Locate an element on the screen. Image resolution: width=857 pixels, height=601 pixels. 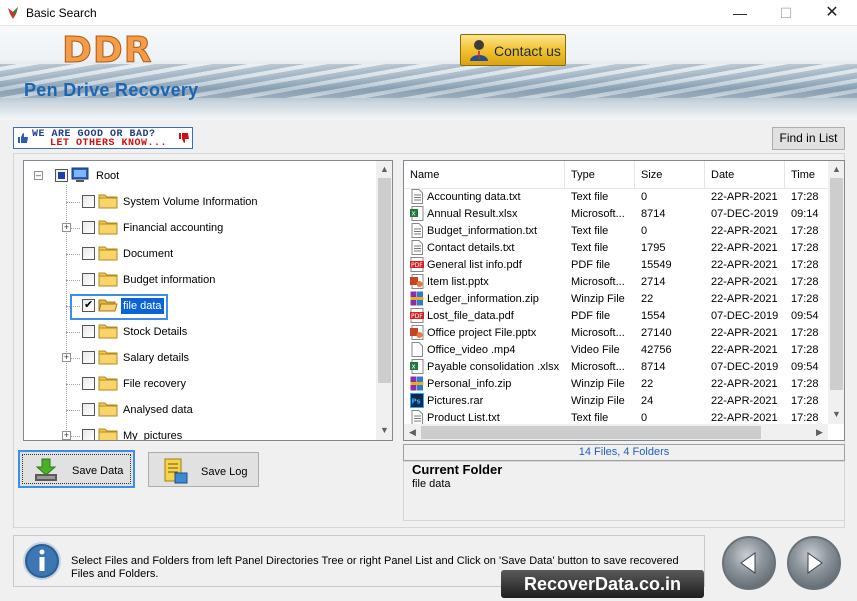
save-log-button: Save Log is located at coordinates (203, 469).